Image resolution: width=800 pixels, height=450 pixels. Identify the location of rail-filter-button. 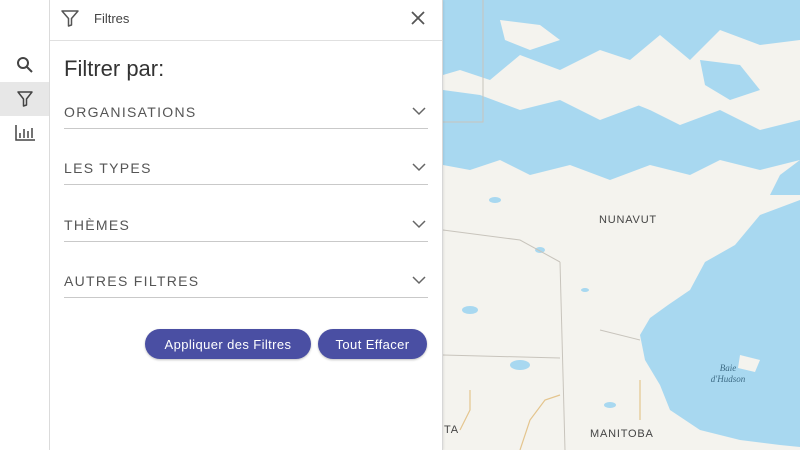
(24, 99).